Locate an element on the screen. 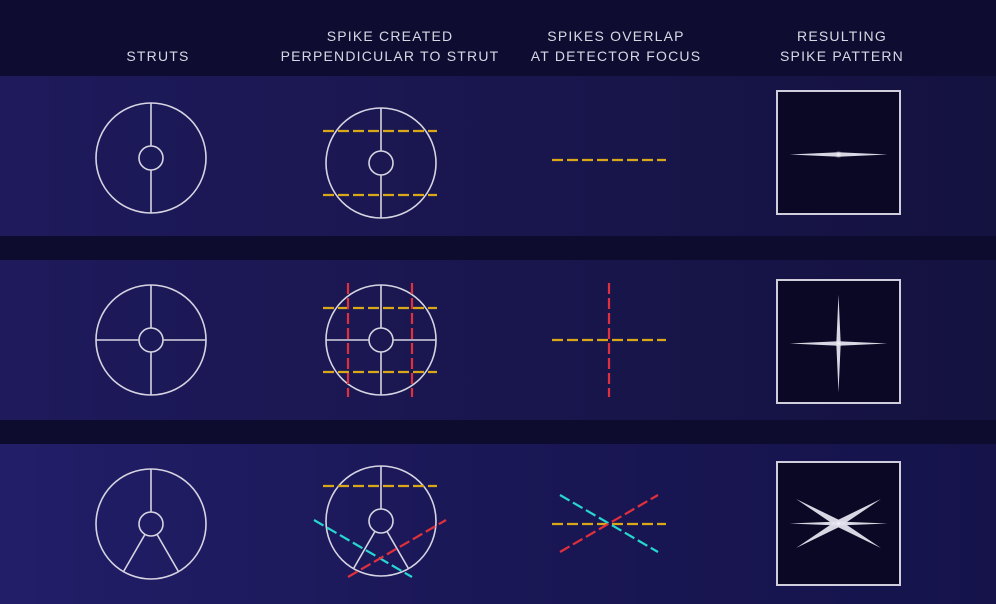 The image size is (996, 604). spike-created-row-3-secondary-mirror is located at coordinates (381, 521).